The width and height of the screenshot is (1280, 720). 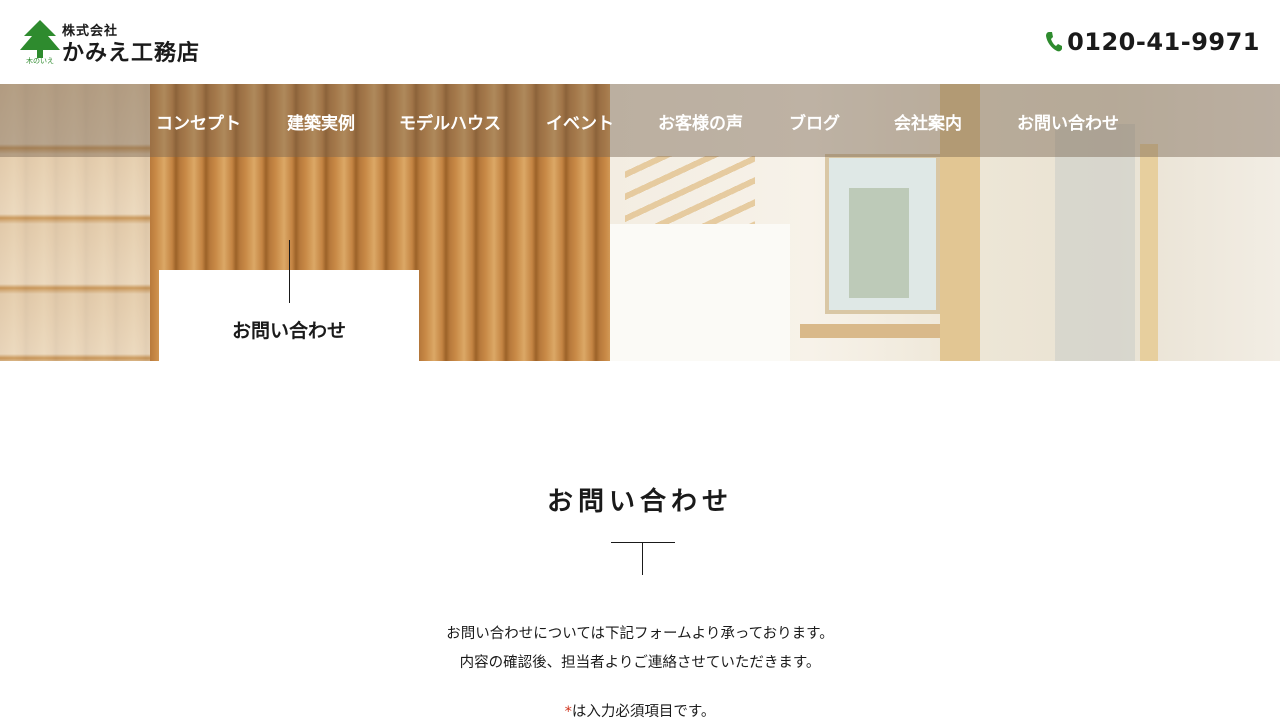 I want to click on site-logo: 木のいえ 株式会社 かみえ工務店, so click(x=120, y=42).